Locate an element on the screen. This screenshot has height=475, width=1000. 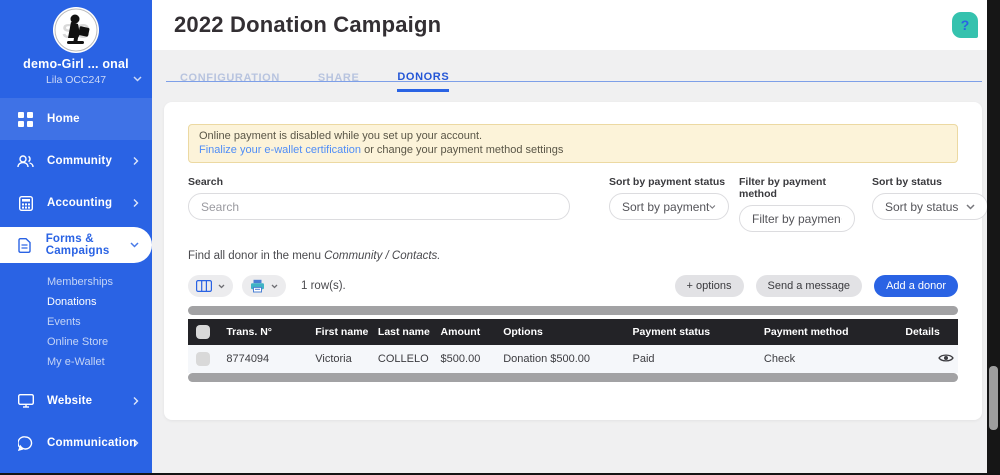
question-mark-icon: ? is located at coordinates (965, 25).